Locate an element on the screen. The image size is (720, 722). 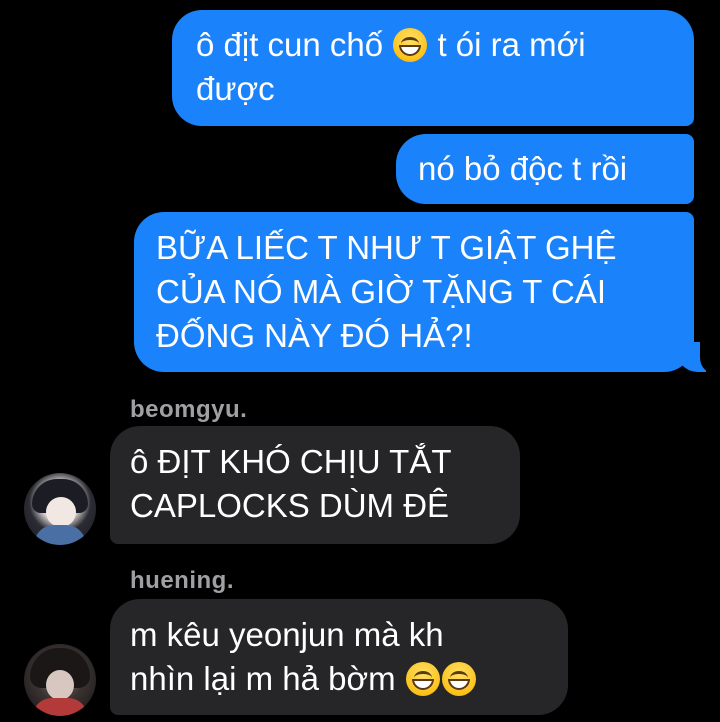
bubble-tail-mask is located at coordinates (710, 354).